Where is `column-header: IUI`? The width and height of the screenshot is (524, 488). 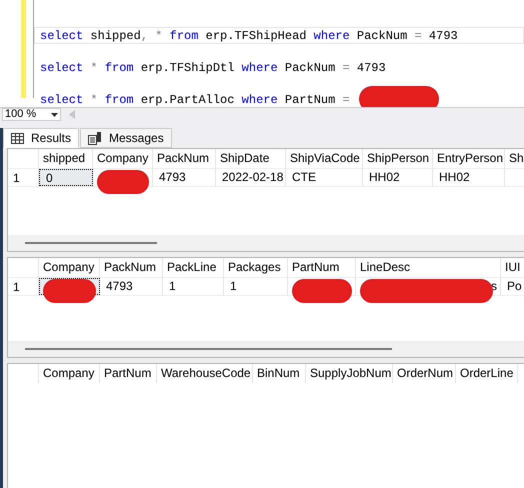 column-header: IUI is located at coordinates (512, 267).